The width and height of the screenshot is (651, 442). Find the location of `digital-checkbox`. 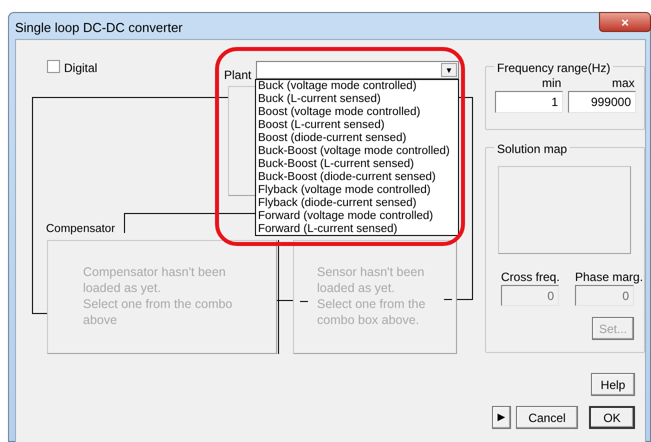

digital-checkbox is located at coordinates (53, 66).